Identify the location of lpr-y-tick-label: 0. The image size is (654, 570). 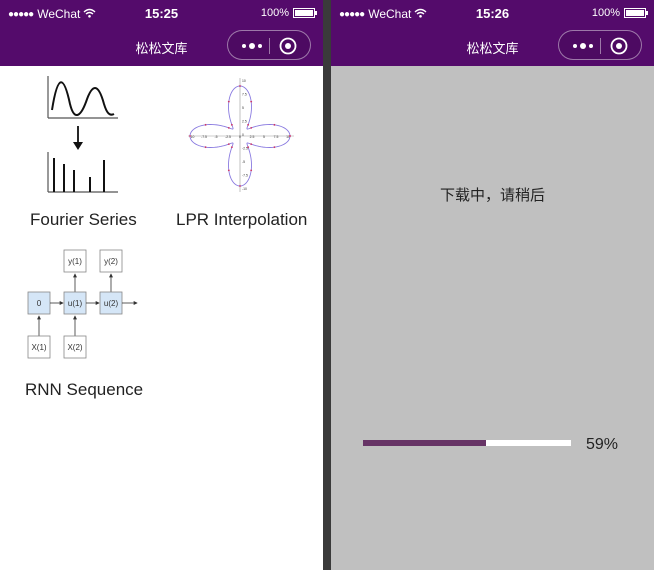
(243, 135).